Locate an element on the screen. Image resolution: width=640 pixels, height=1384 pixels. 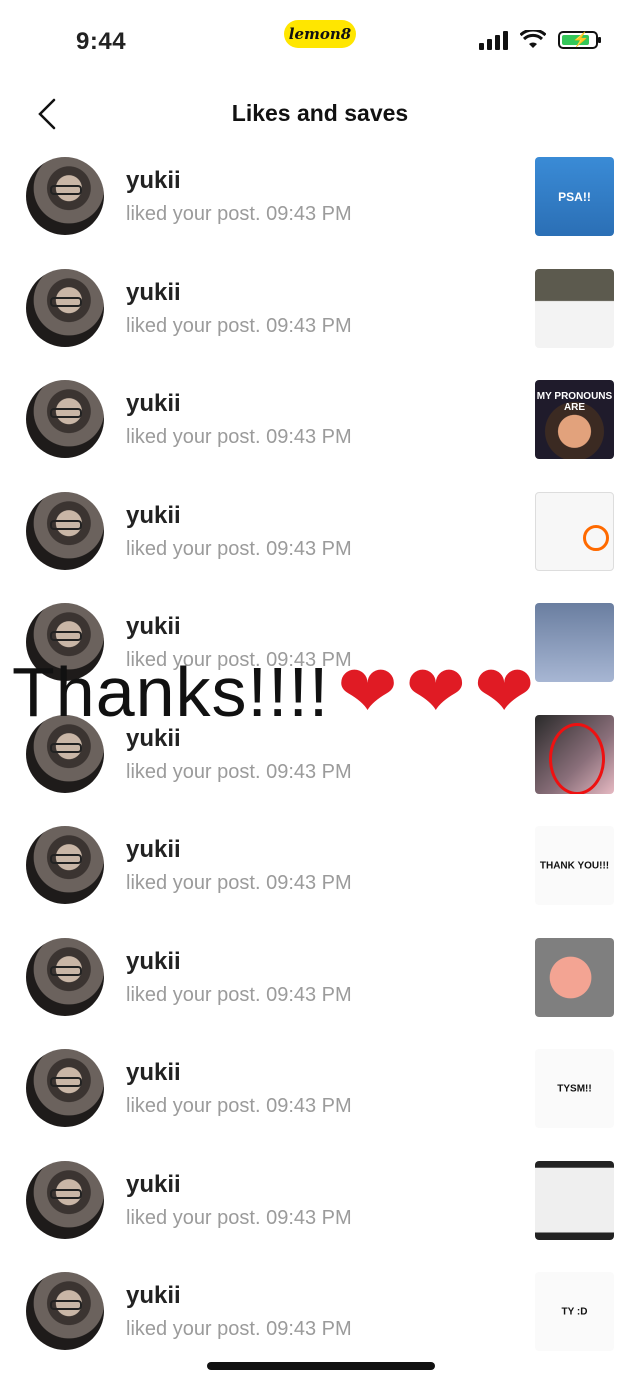
notification-row: yukii liked your post. 09:43 PM PSA!! is located at coordinates (320, 201).